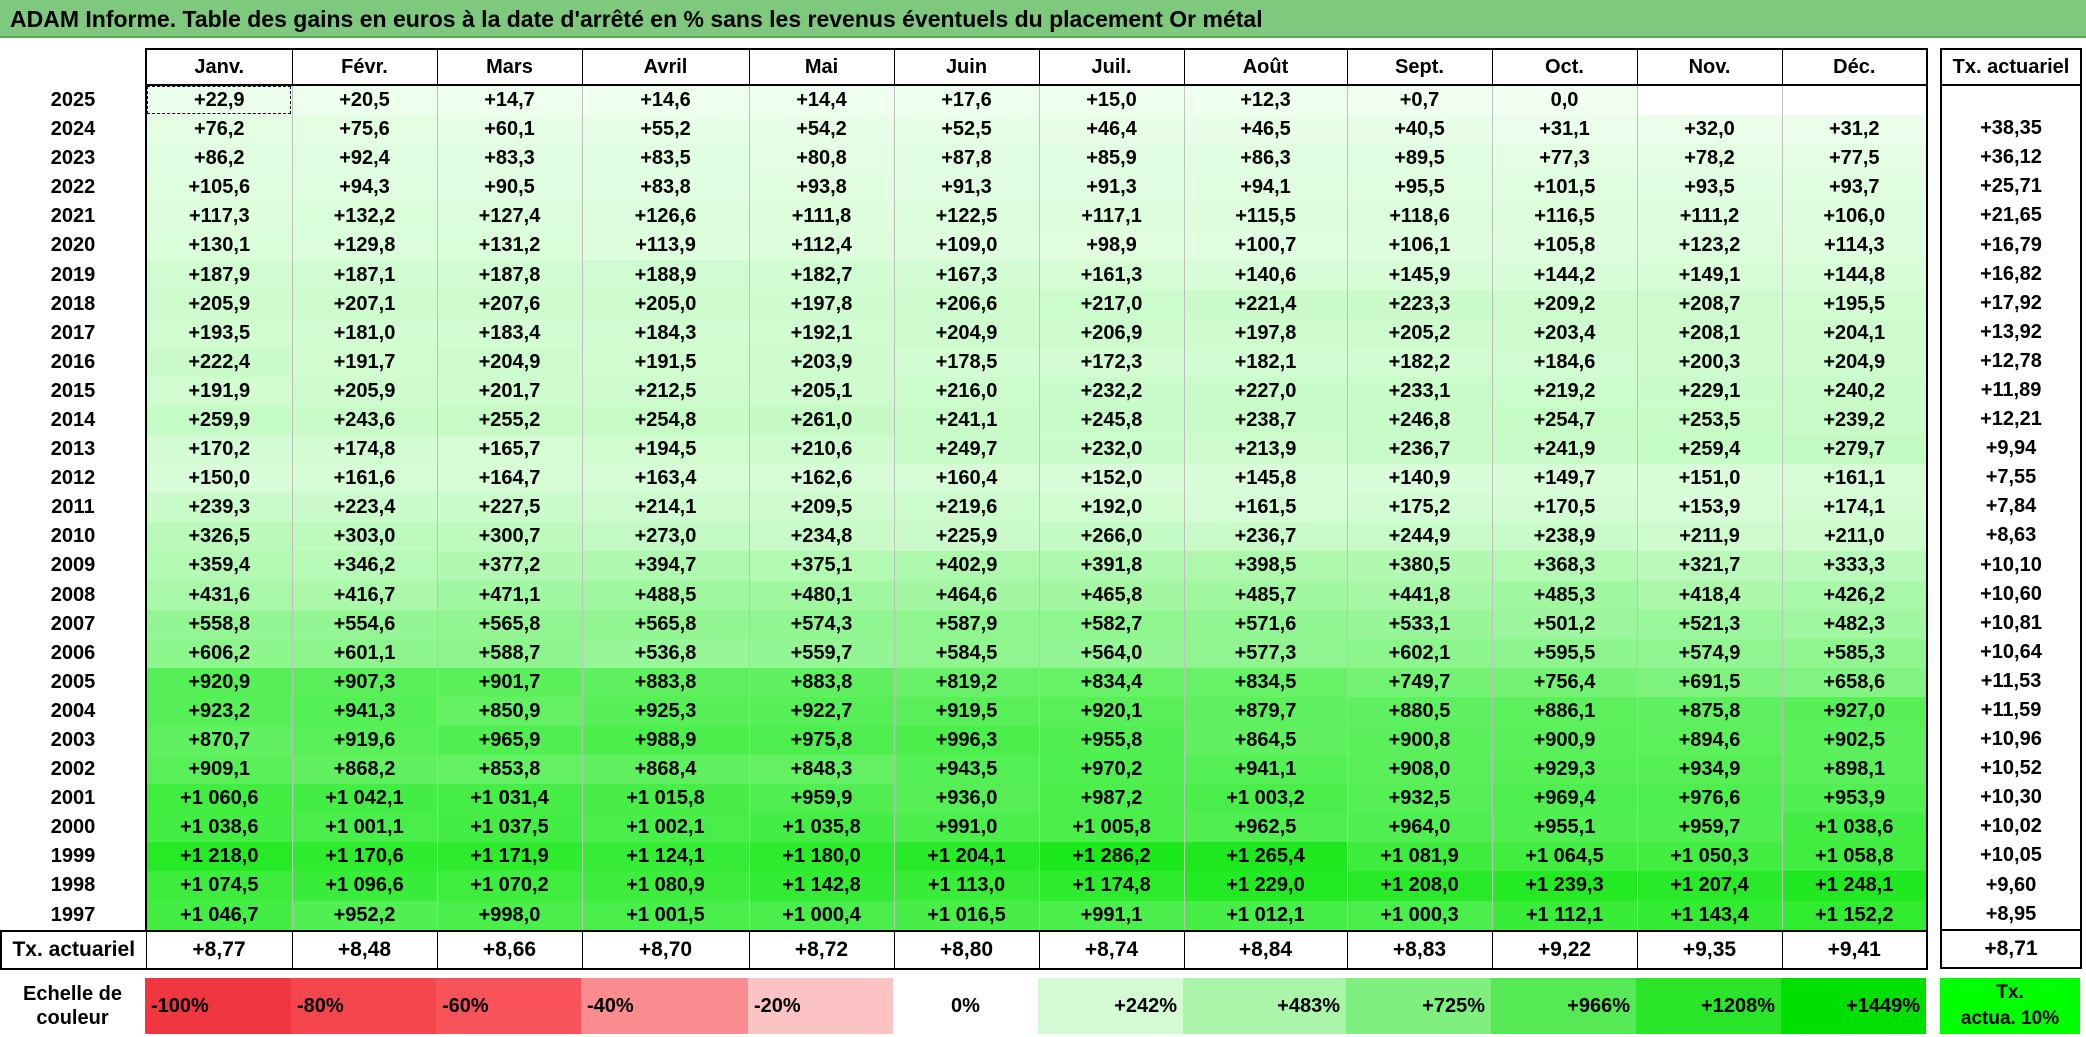  Describe the element at coordinates (665, 595) in the screenshot. I see `gain-cell: +488,5` at that location.